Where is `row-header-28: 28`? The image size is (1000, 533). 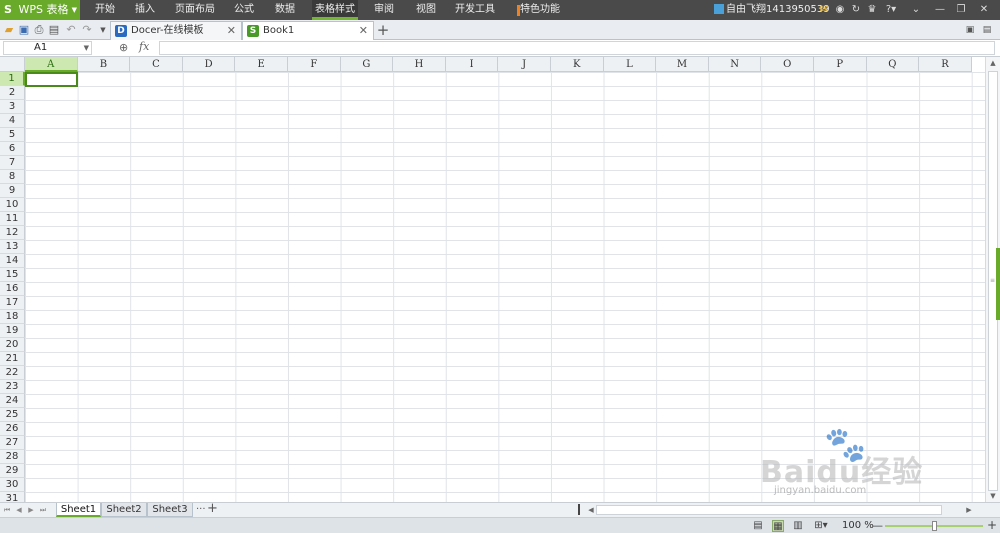
row-header-28: 28 is located at coordinates (12, 457).